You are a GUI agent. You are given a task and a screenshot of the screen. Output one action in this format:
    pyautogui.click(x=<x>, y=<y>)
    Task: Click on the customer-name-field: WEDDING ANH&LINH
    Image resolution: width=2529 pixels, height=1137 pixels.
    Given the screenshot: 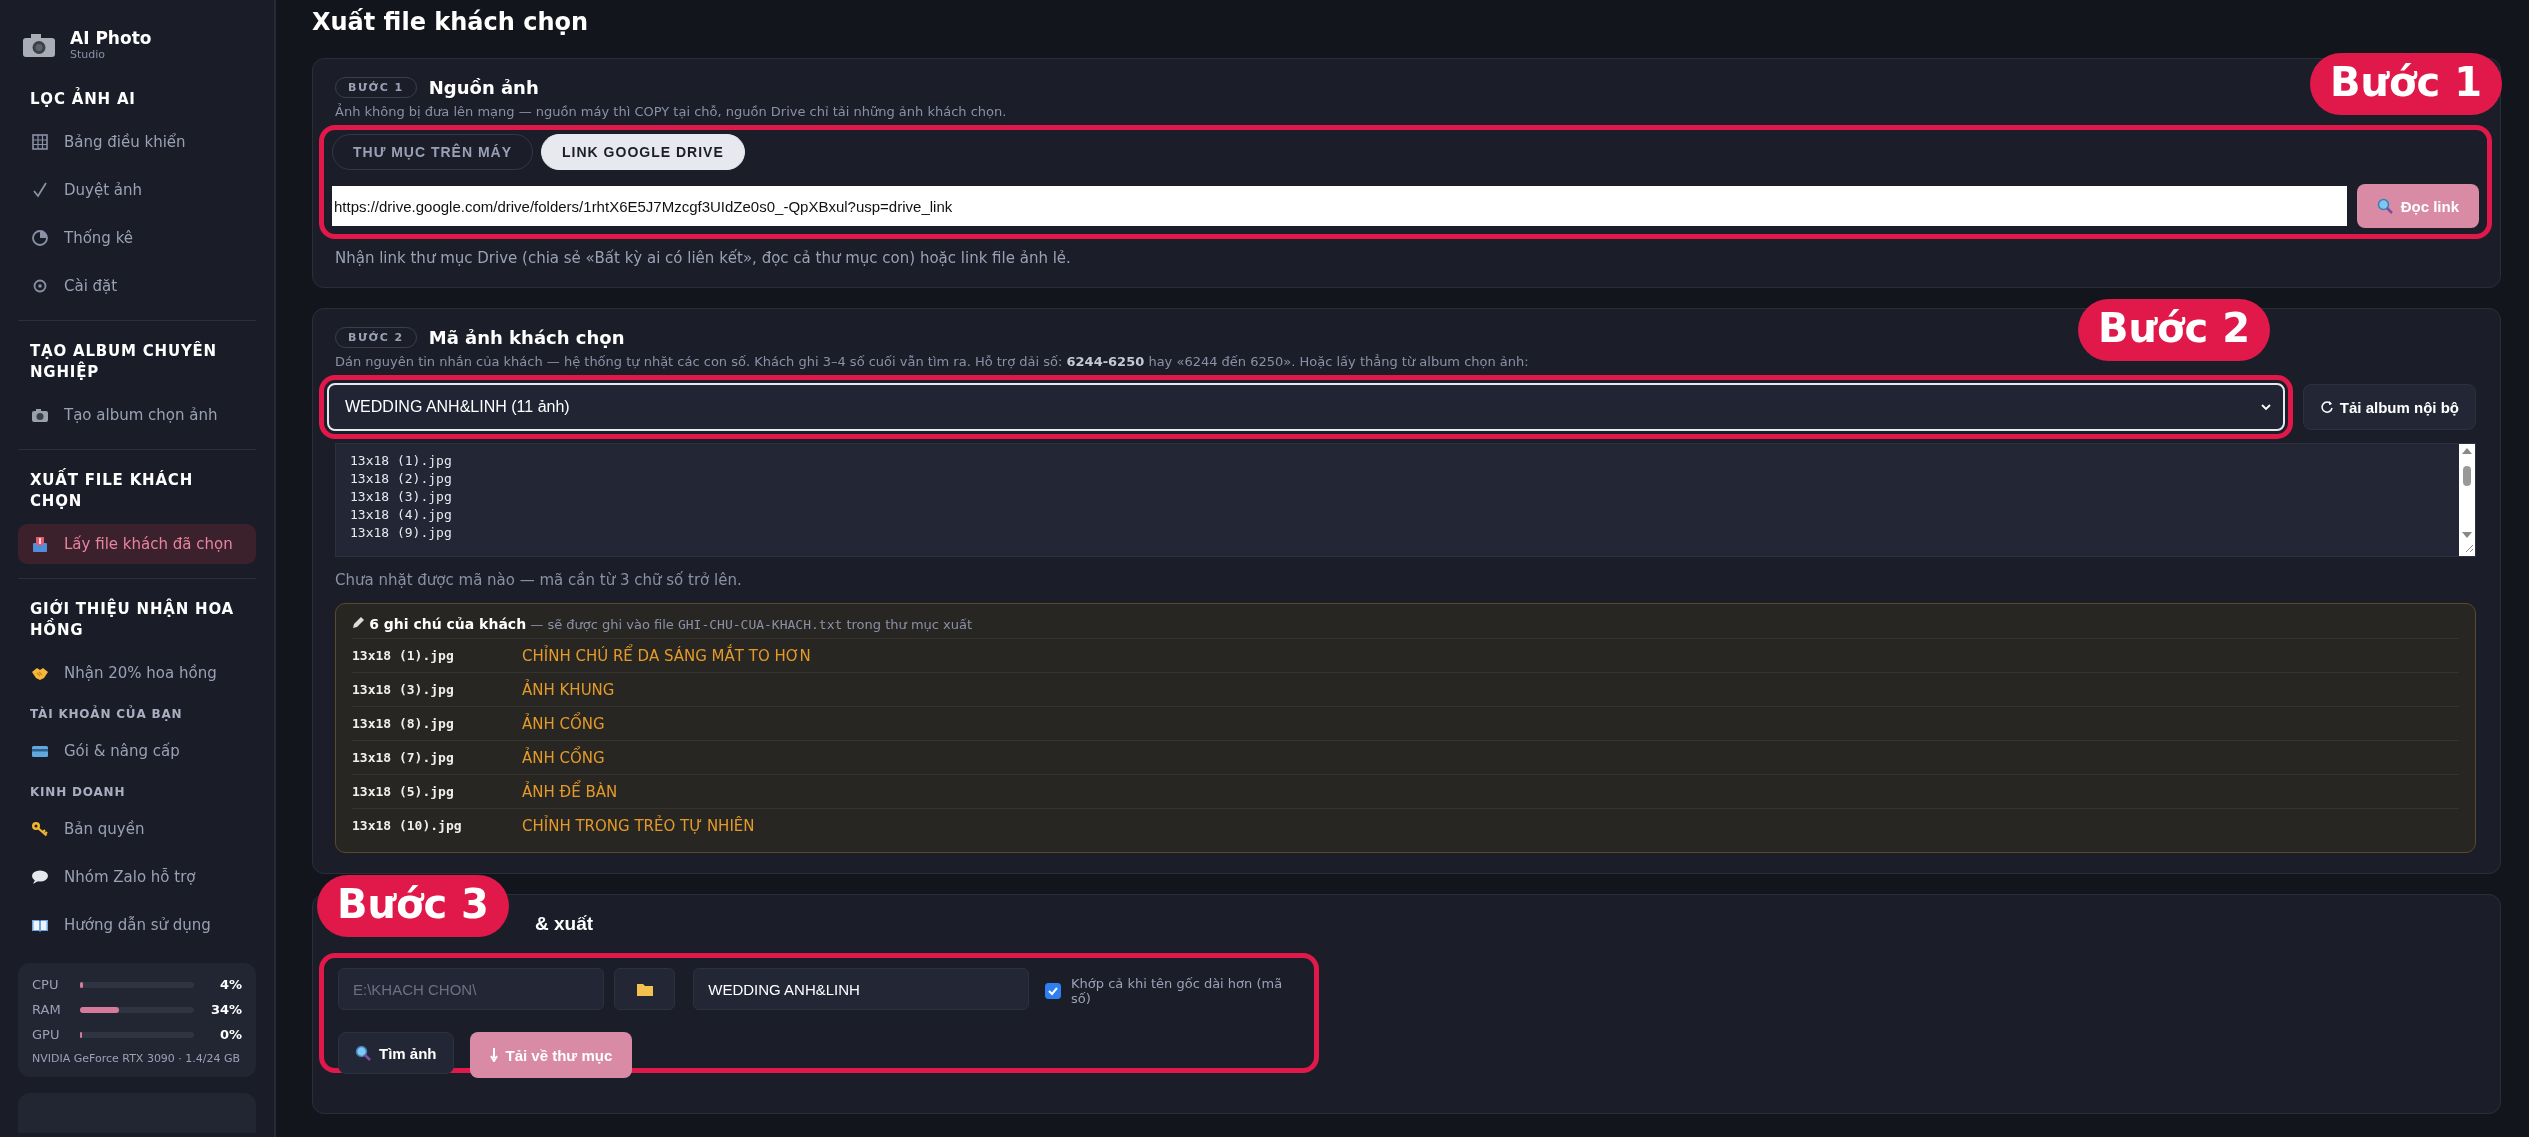 What is the action you would take?
    pyautogui.click(x=861, y=989)
    